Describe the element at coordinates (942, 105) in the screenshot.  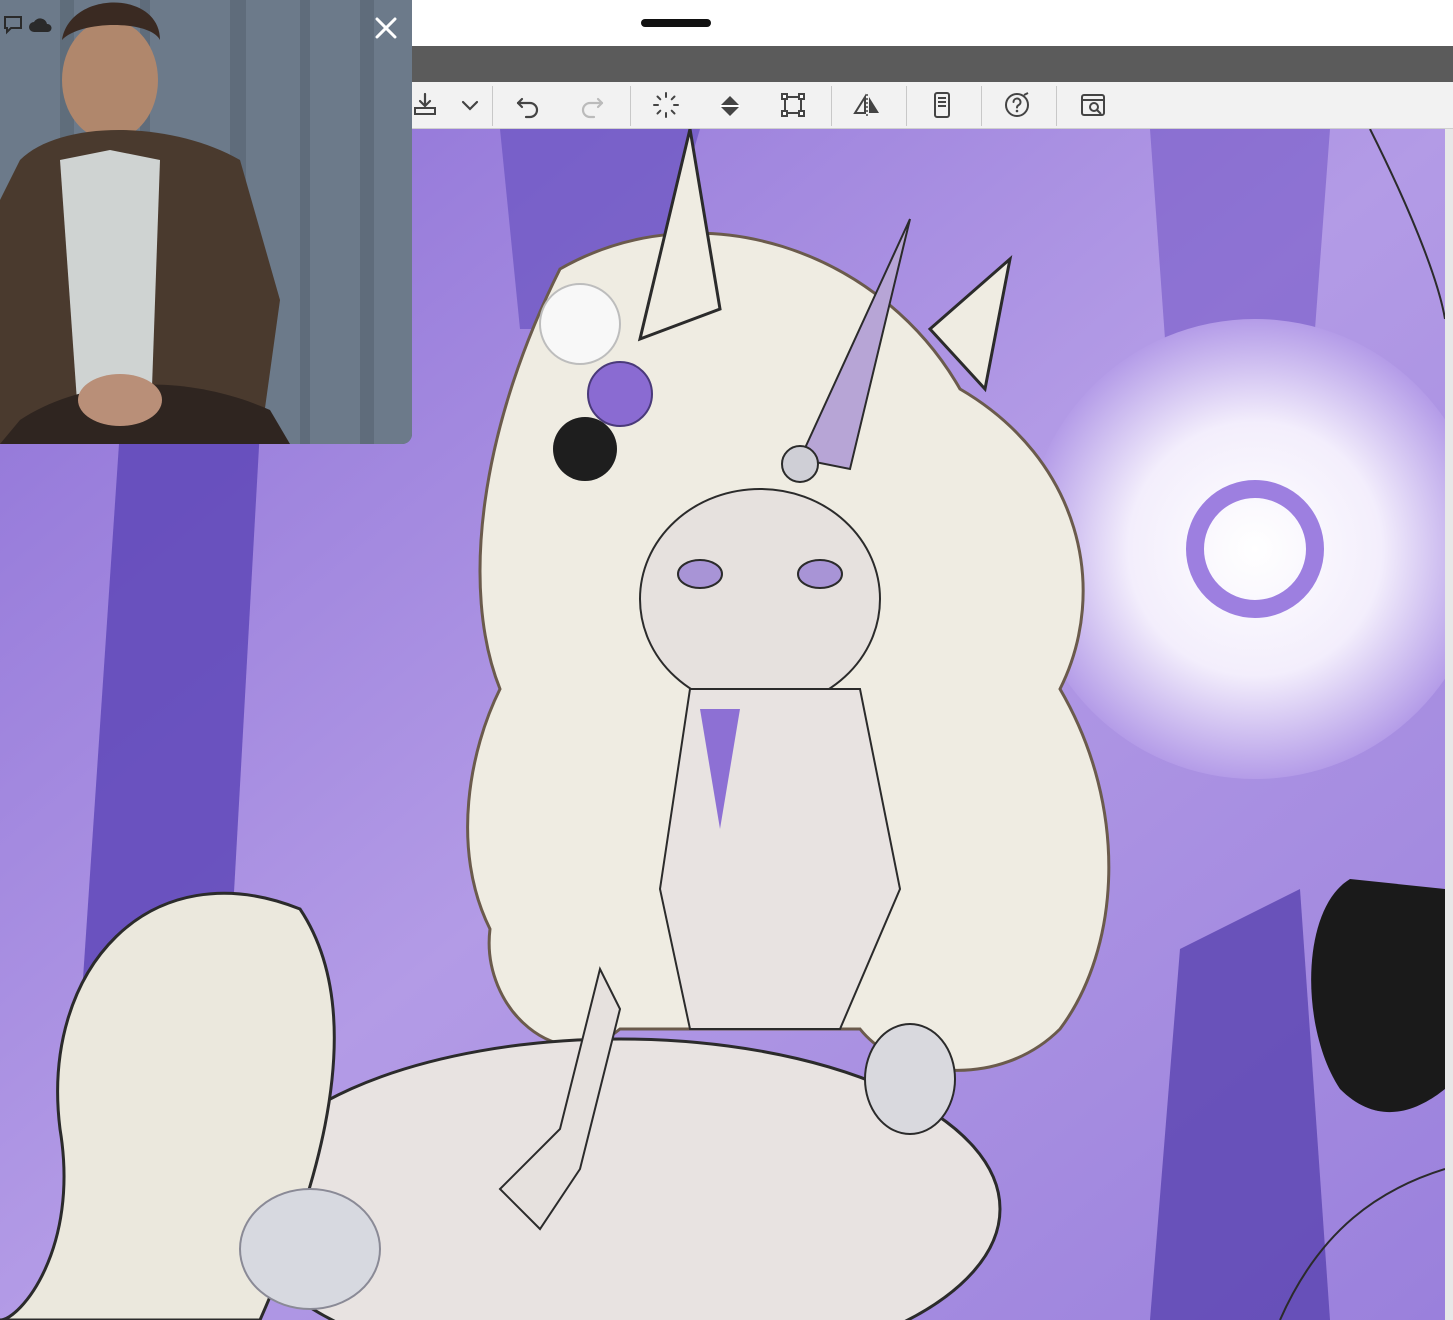
I see `device-icon` at that location.